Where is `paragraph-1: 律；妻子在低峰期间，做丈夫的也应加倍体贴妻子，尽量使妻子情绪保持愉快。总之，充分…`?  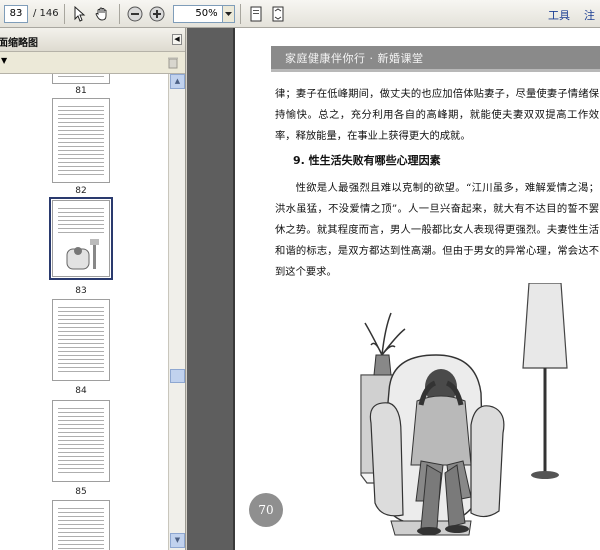 paragraph-1: 律；妻子在低峰期间，做丈夫的也应加倍体贴妻子，尽量使妻子情绪保持愉快。总之，充分… is located at coordinates (437, 115).